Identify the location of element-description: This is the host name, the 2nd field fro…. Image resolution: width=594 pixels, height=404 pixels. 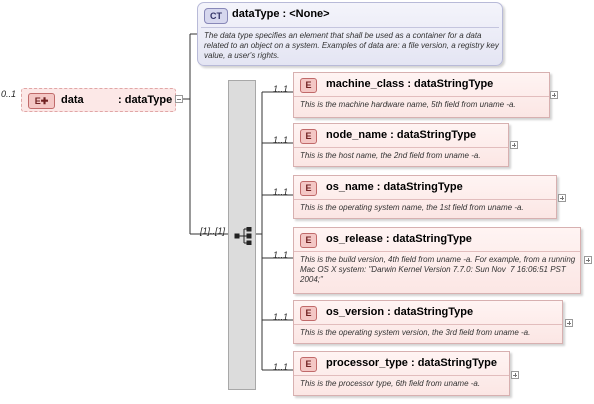
(390, 155).